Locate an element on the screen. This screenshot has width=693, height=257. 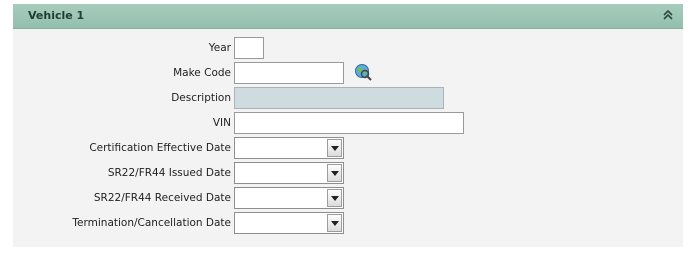
panel-title: Vehicle 1 is located at coordinates (56, 15).